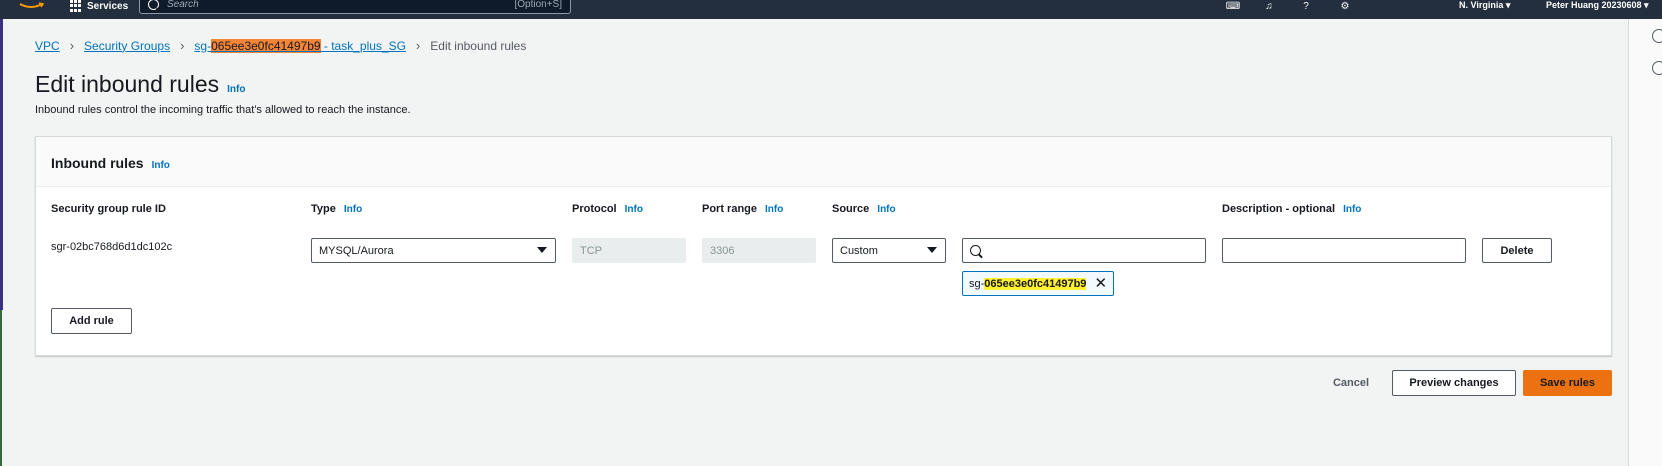  Describe the element at coordinates (323, 209) in the screenshot. I see `column-label: Type` at that location.